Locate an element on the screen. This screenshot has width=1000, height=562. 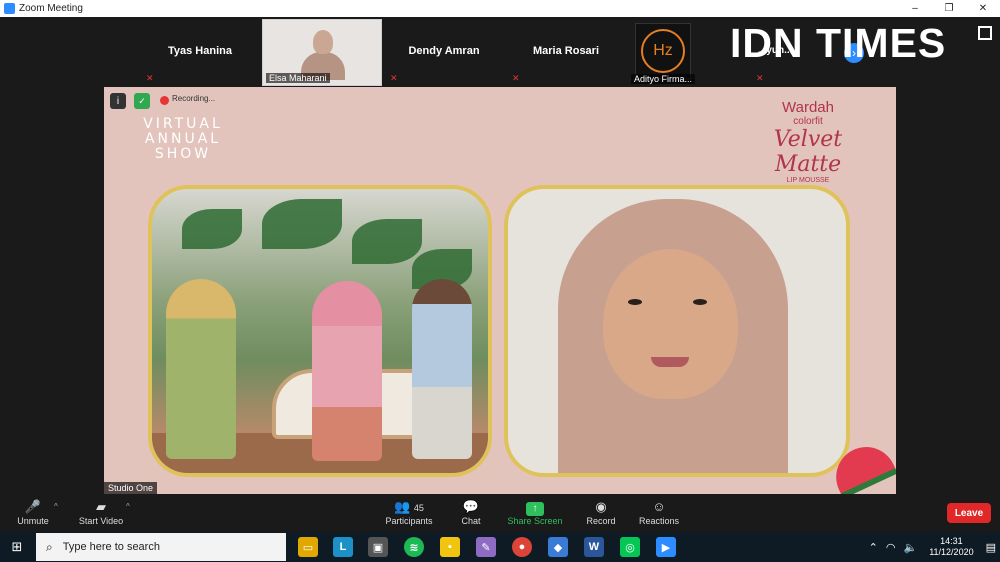
window-titlebar: Zoom Meeting – ❐ ✕ is located at coordinates (500, 8).